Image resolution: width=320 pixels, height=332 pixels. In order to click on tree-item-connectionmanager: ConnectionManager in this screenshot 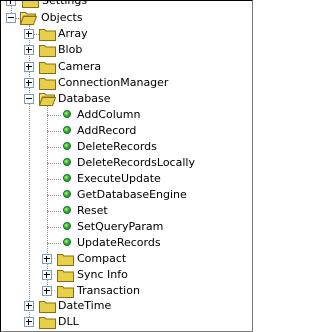, I will do `click(126, 83)`.